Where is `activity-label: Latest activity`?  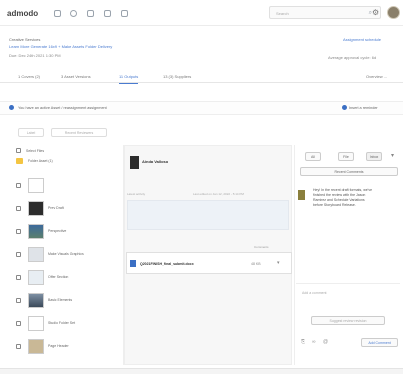 activity-label: Latest activity is located at coordinates (136, 194).